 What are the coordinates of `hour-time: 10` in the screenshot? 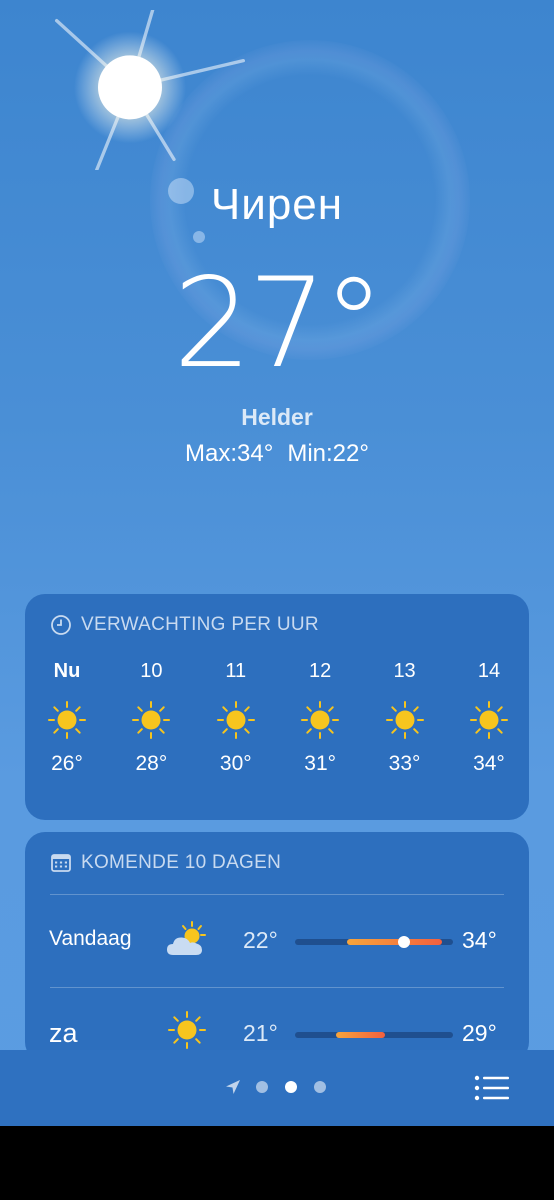 It's located at (151, 671).